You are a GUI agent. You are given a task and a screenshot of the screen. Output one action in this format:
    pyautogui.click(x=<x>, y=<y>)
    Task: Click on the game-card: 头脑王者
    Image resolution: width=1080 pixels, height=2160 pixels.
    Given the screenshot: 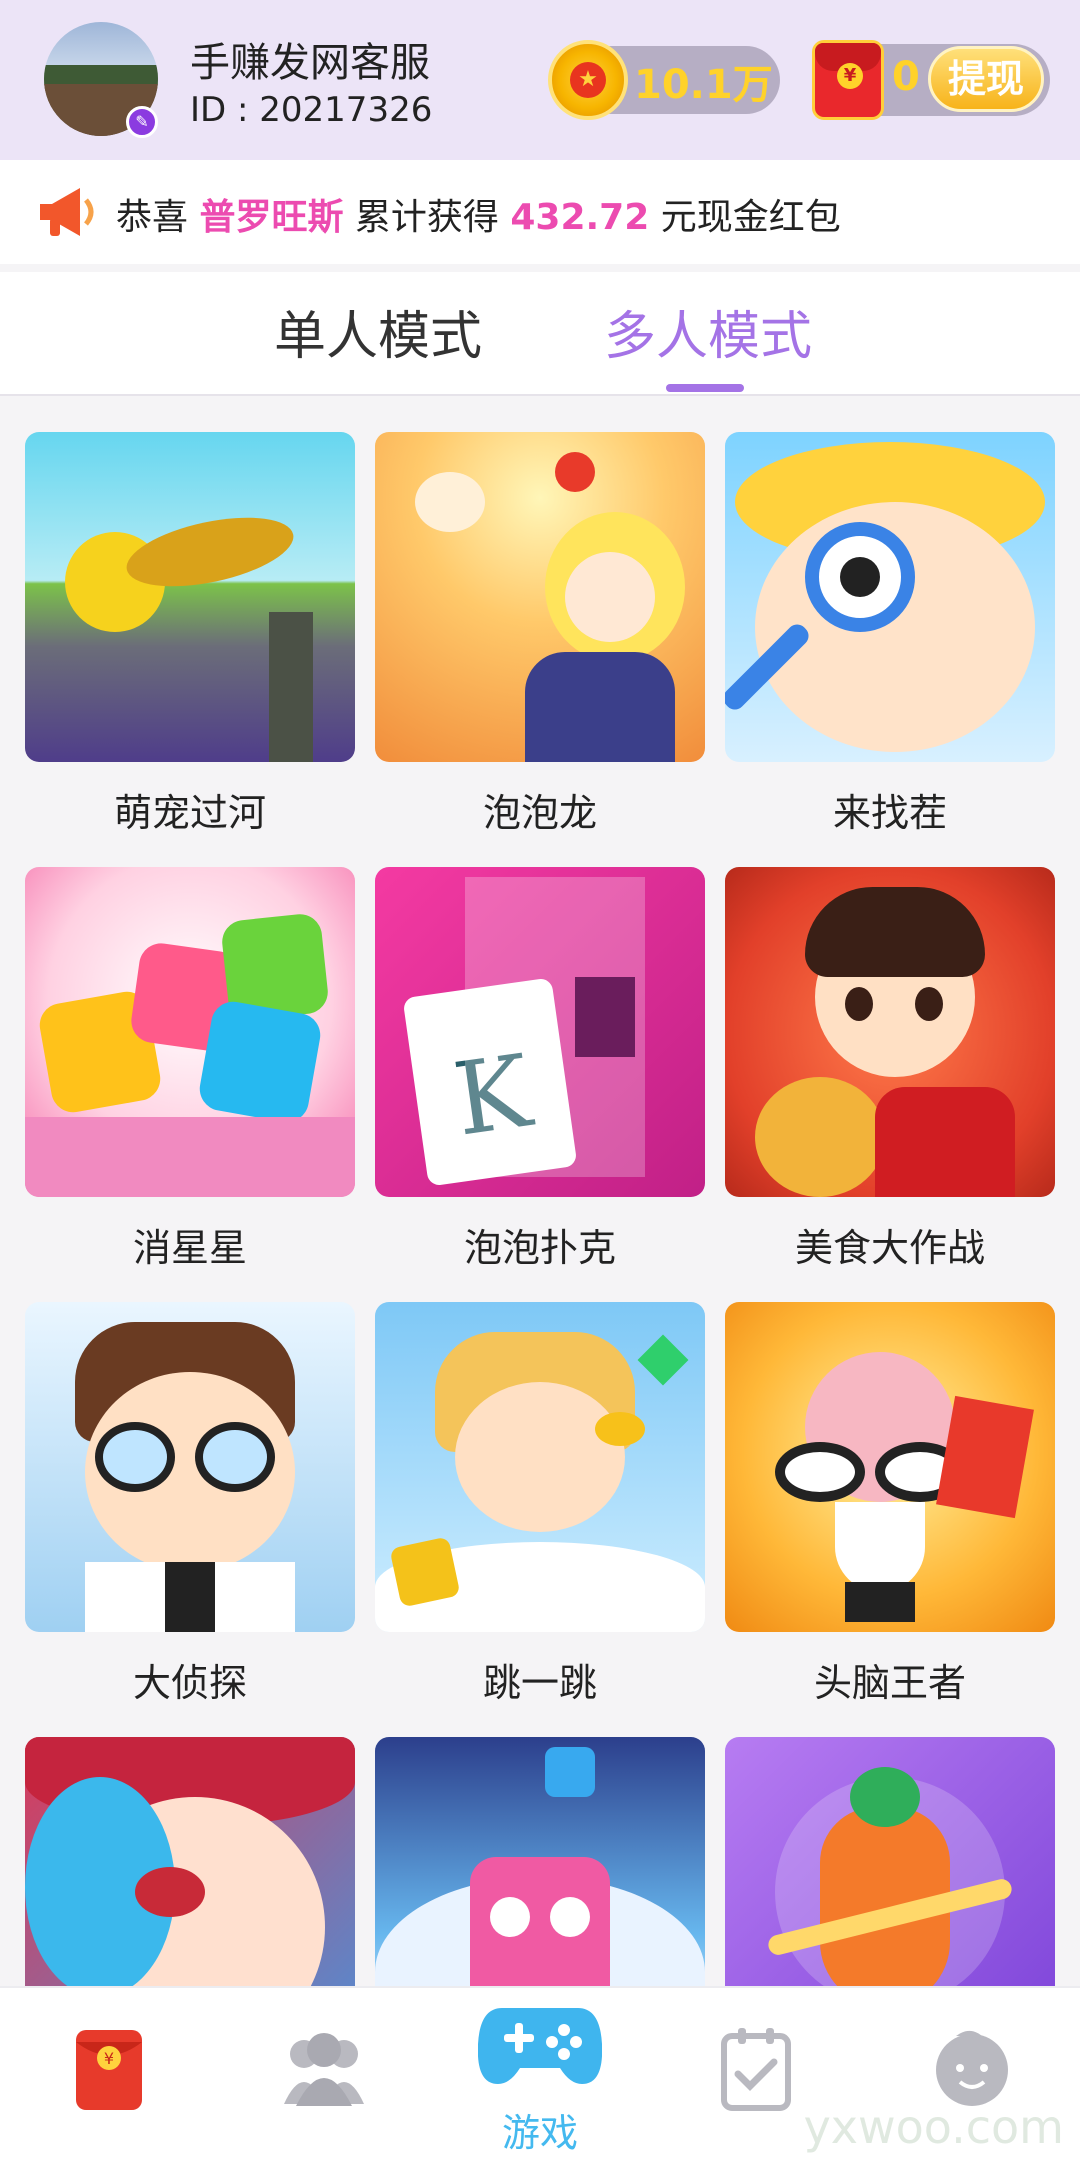 What is the action you would take?
    pyautogui.click(x=890, y=1504)
    